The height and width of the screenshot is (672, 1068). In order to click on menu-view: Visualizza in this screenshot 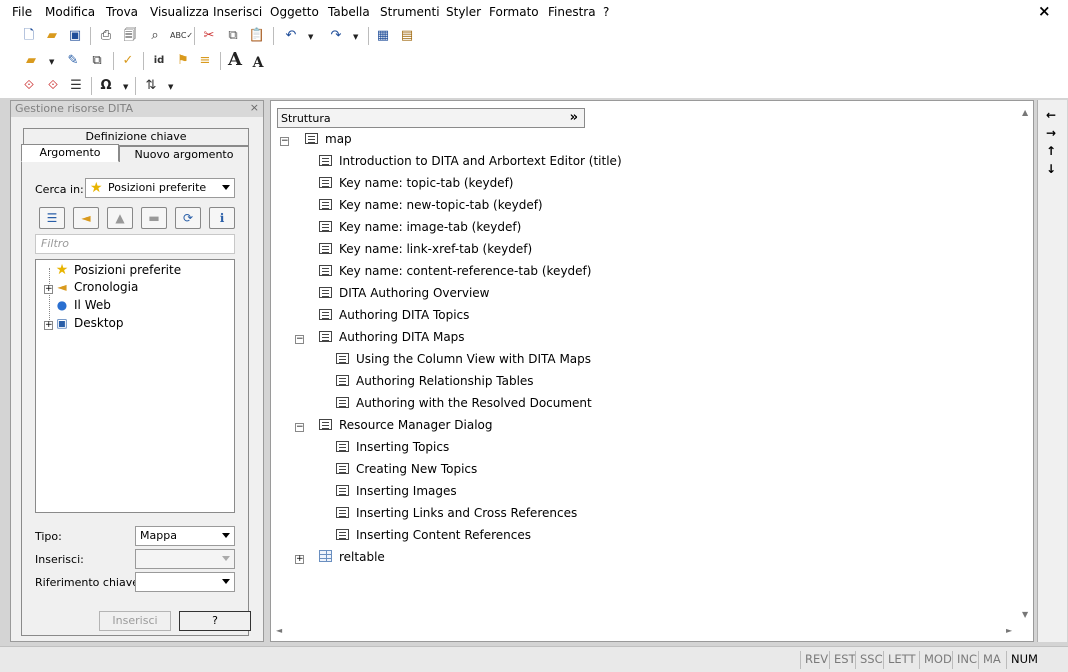, I will do `click(179, 12)`.